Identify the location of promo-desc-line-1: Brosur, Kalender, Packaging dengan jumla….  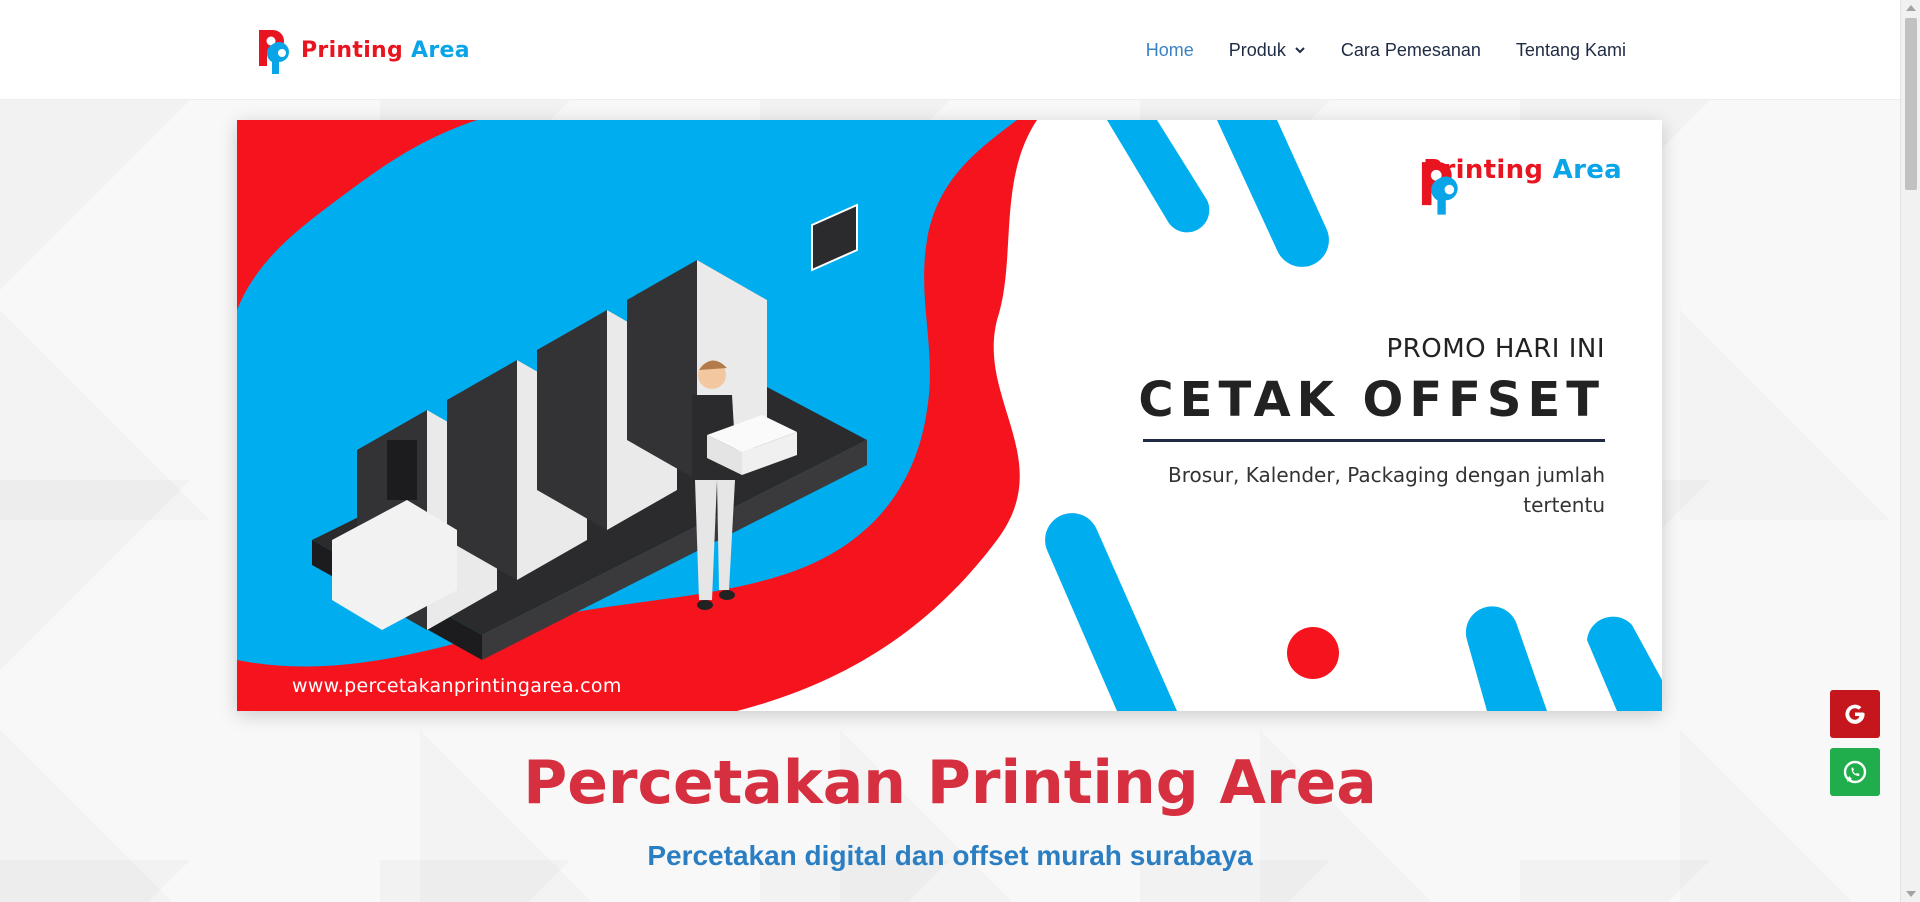
(1386, 475).